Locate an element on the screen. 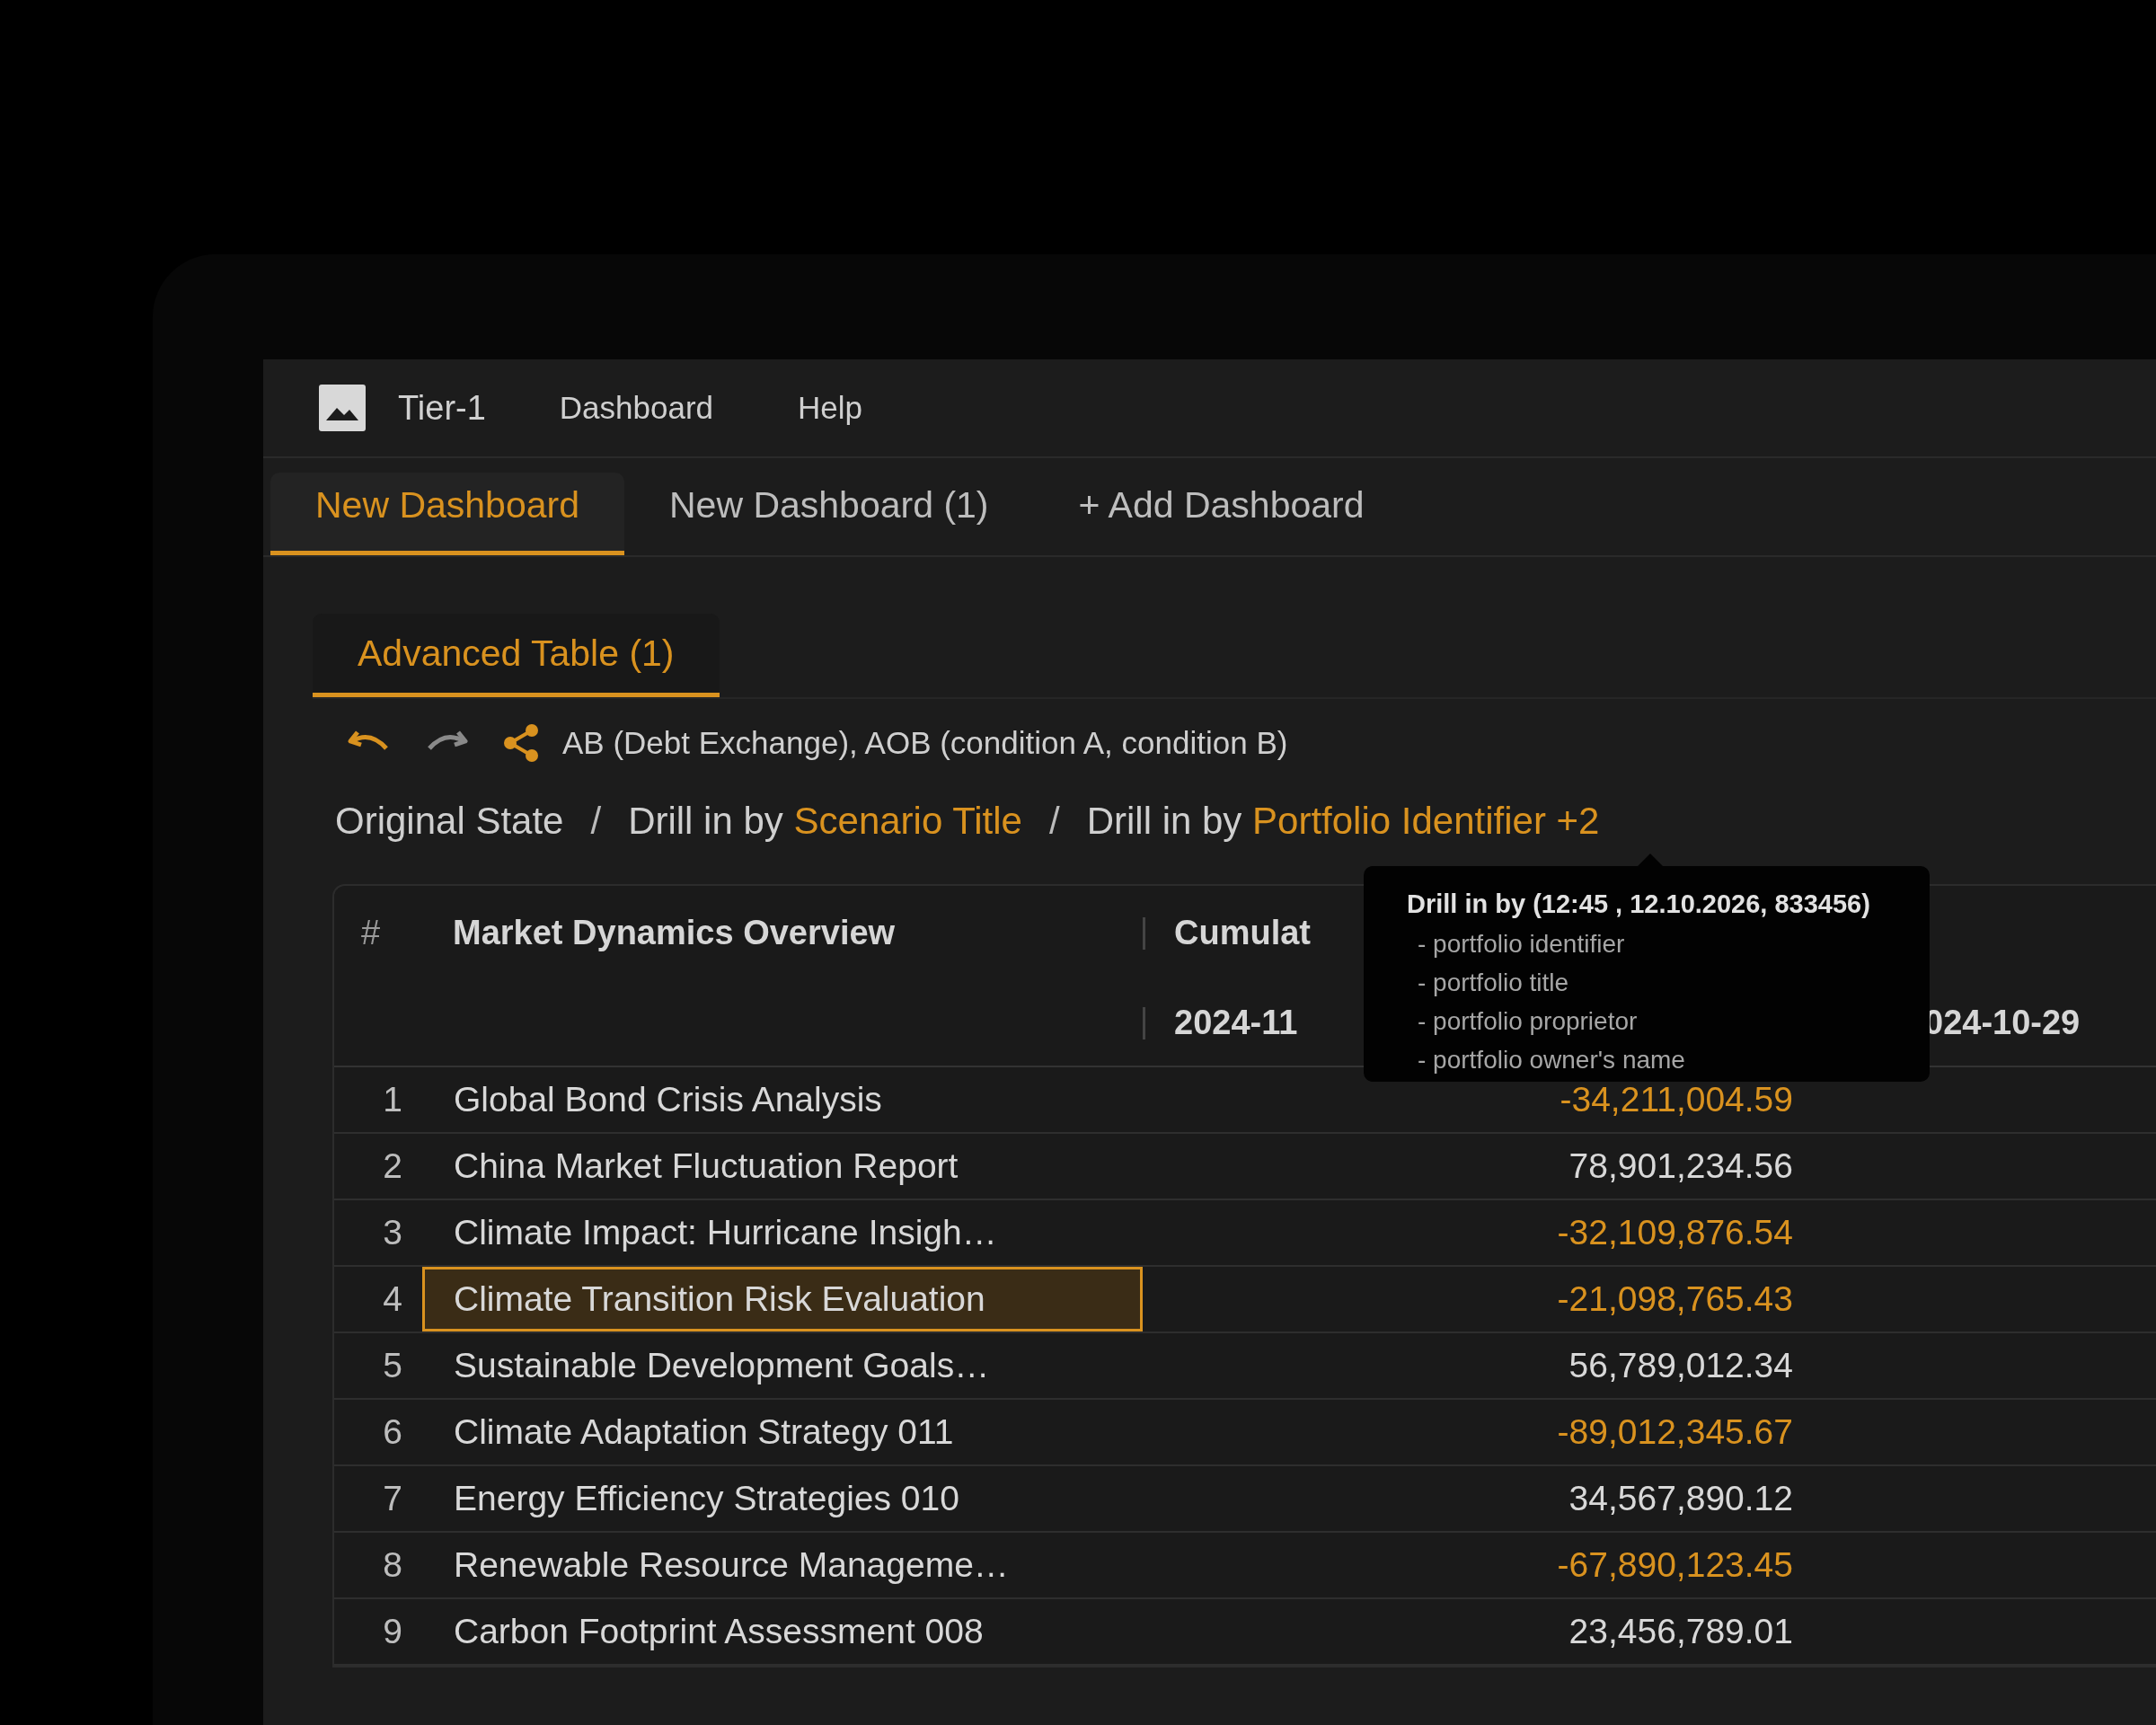  table-cell: Energy Efficiency Strategies 010 is located at coordinates (783, 1498).